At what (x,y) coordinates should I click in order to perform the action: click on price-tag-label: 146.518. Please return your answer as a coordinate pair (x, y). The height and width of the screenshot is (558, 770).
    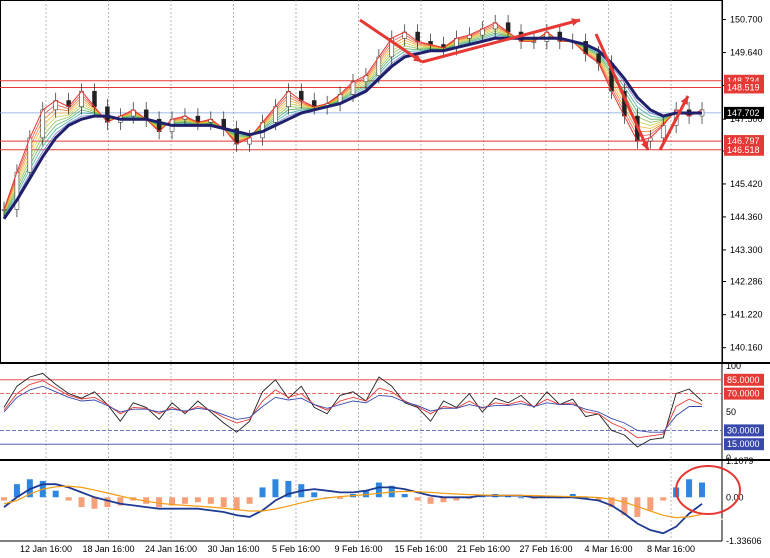
    Looking at the image, I should click on (743, 150).